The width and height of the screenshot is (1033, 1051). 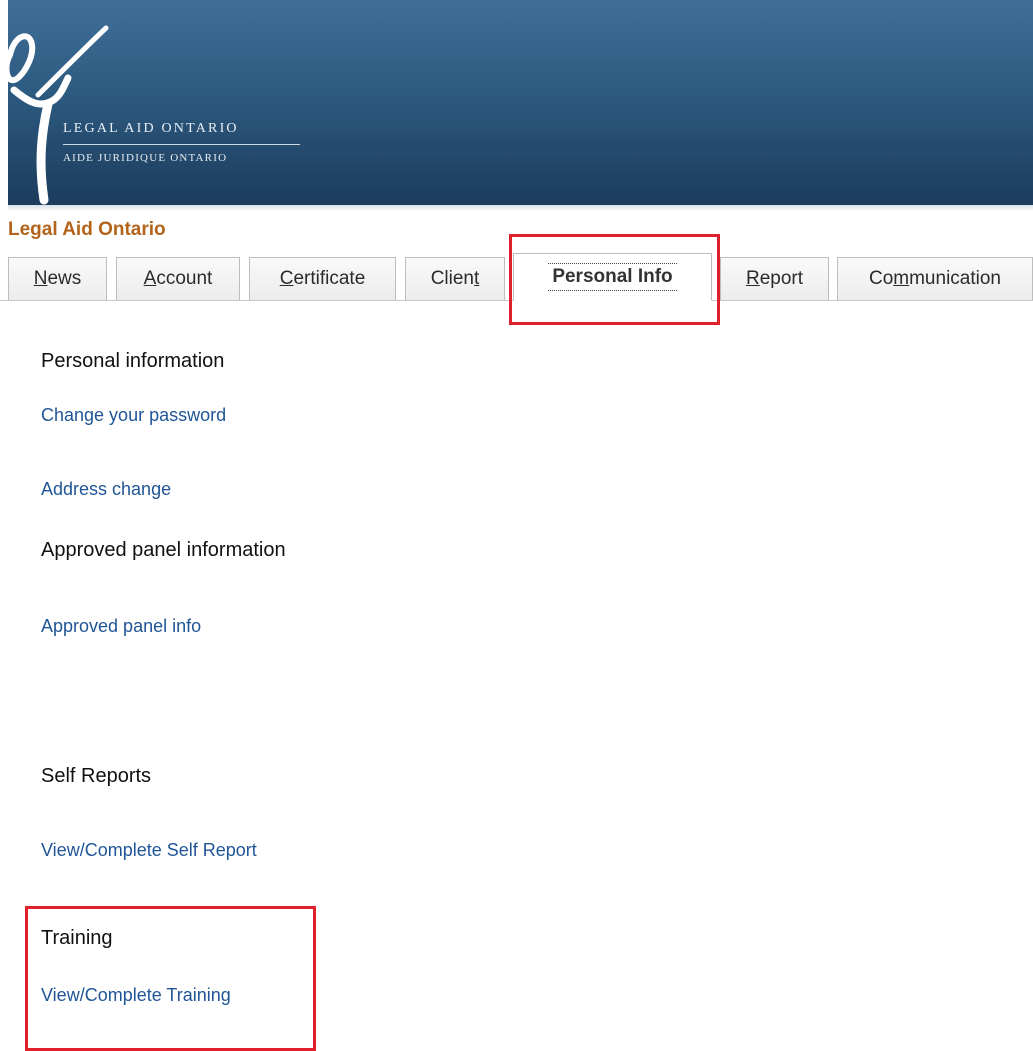 What do you see at coordinates (520, 207) in the screenshot?
I see `banner-divider` at bounding box center [520, 207].